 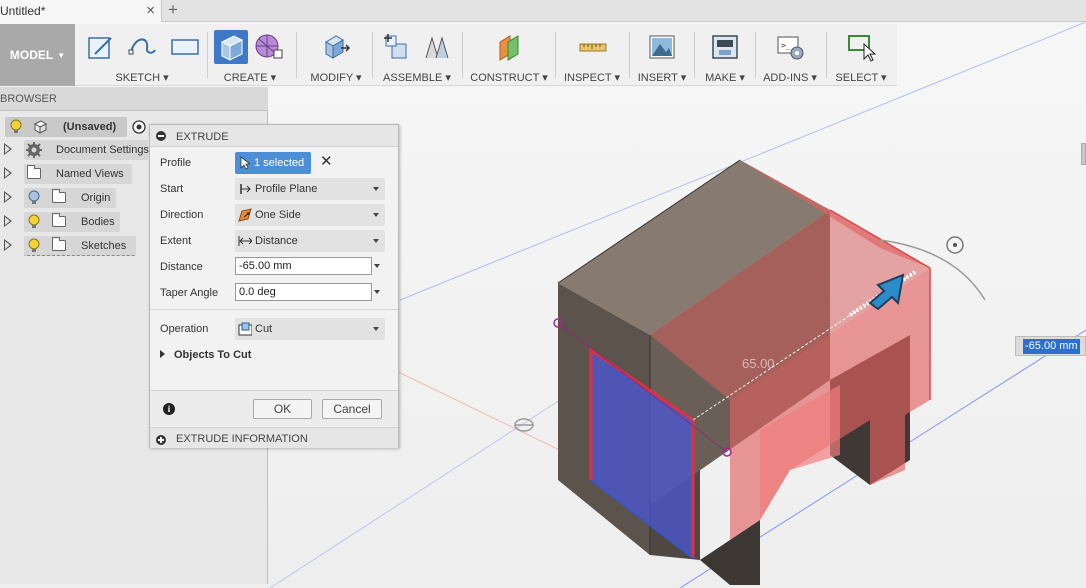 I want to click on assemble-group: ASSEMBLE ▾, so click(x=417, y=55).